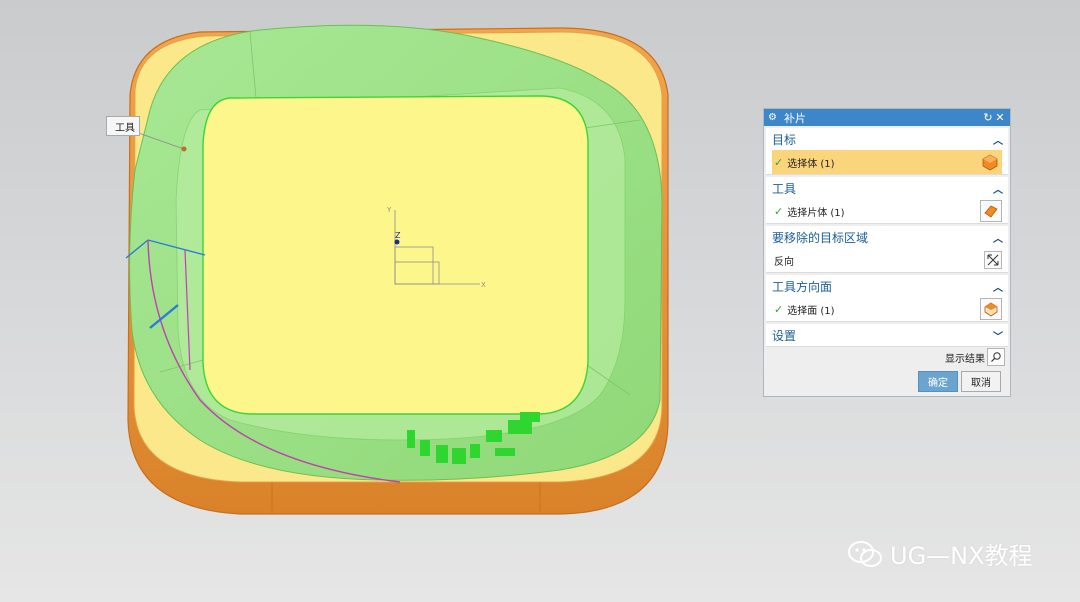  What do you see at coordinates (784, 262) in the screenshot?
I see `reverse-label: 反向` at bounding box center [784, 262].